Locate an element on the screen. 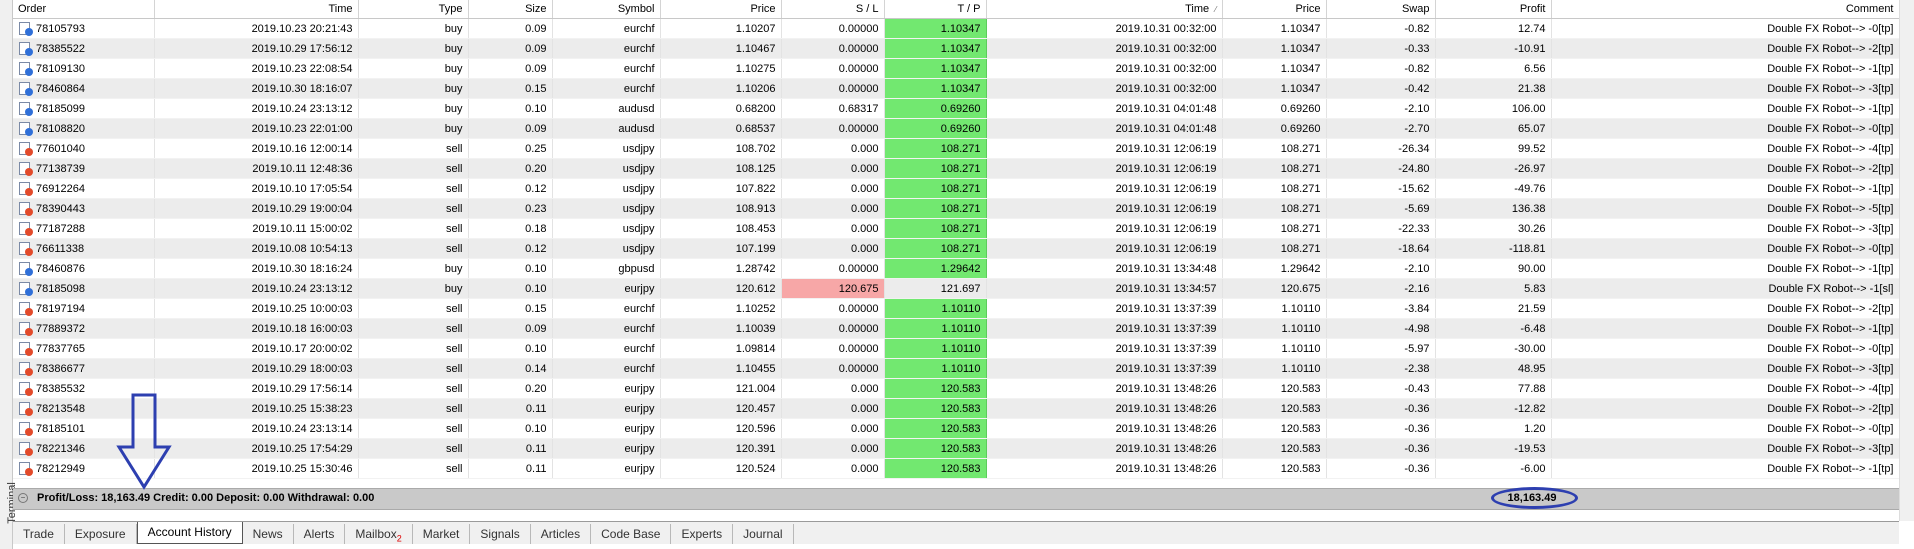 The image size is (1914, 549). order-number: 78213548 is located at coordinates (60, 409).